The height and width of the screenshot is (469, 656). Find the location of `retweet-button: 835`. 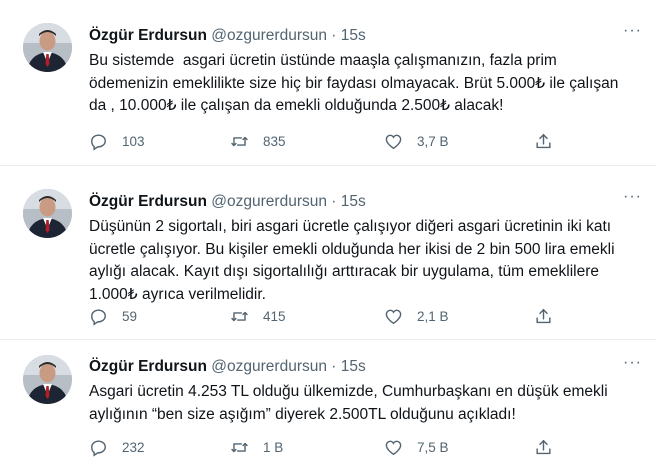

retweet-button: 835 is located at coordinates (258, 141).